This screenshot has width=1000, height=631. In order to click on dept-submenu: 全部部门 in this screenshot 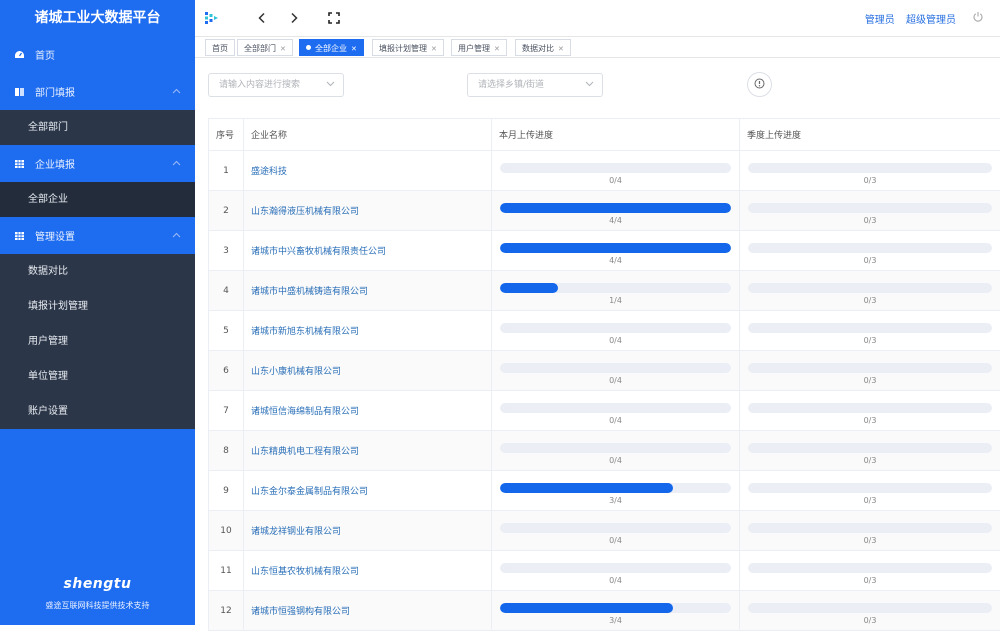, I will do `click(97, 127)`.